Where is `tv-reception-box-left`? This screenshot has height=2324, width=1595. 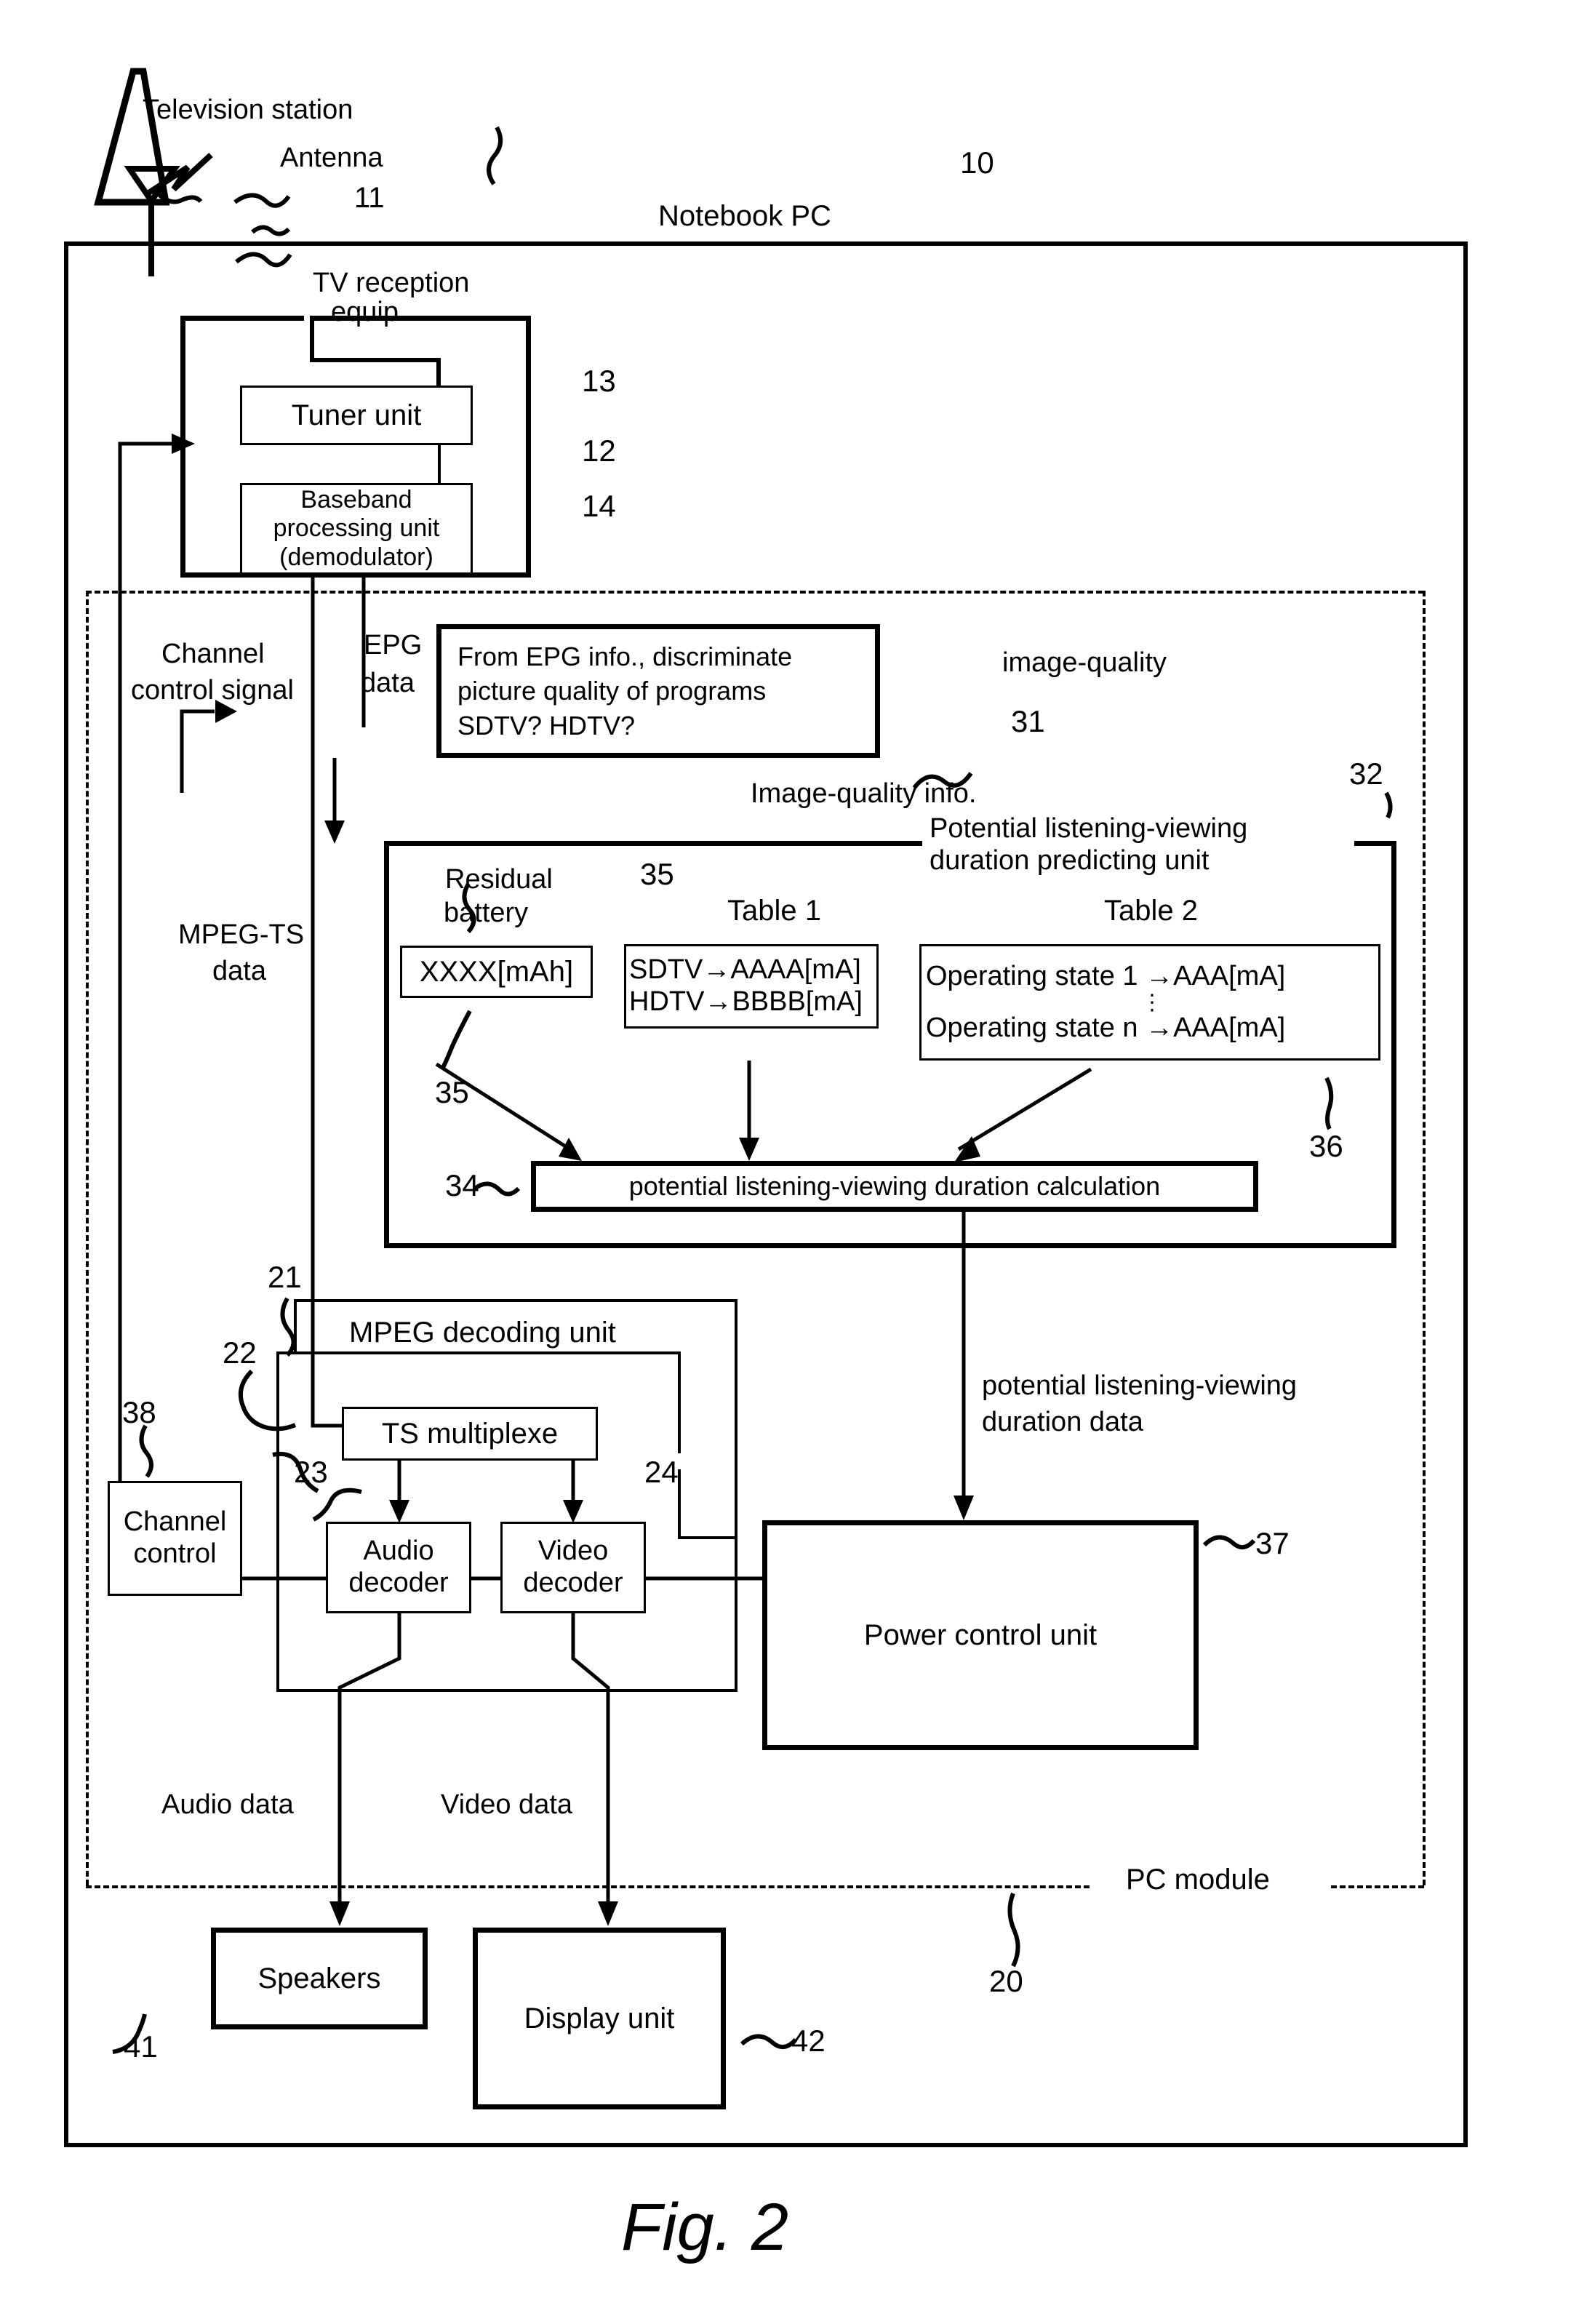
tv-reception-box-left is located at coordinates (182, 447).